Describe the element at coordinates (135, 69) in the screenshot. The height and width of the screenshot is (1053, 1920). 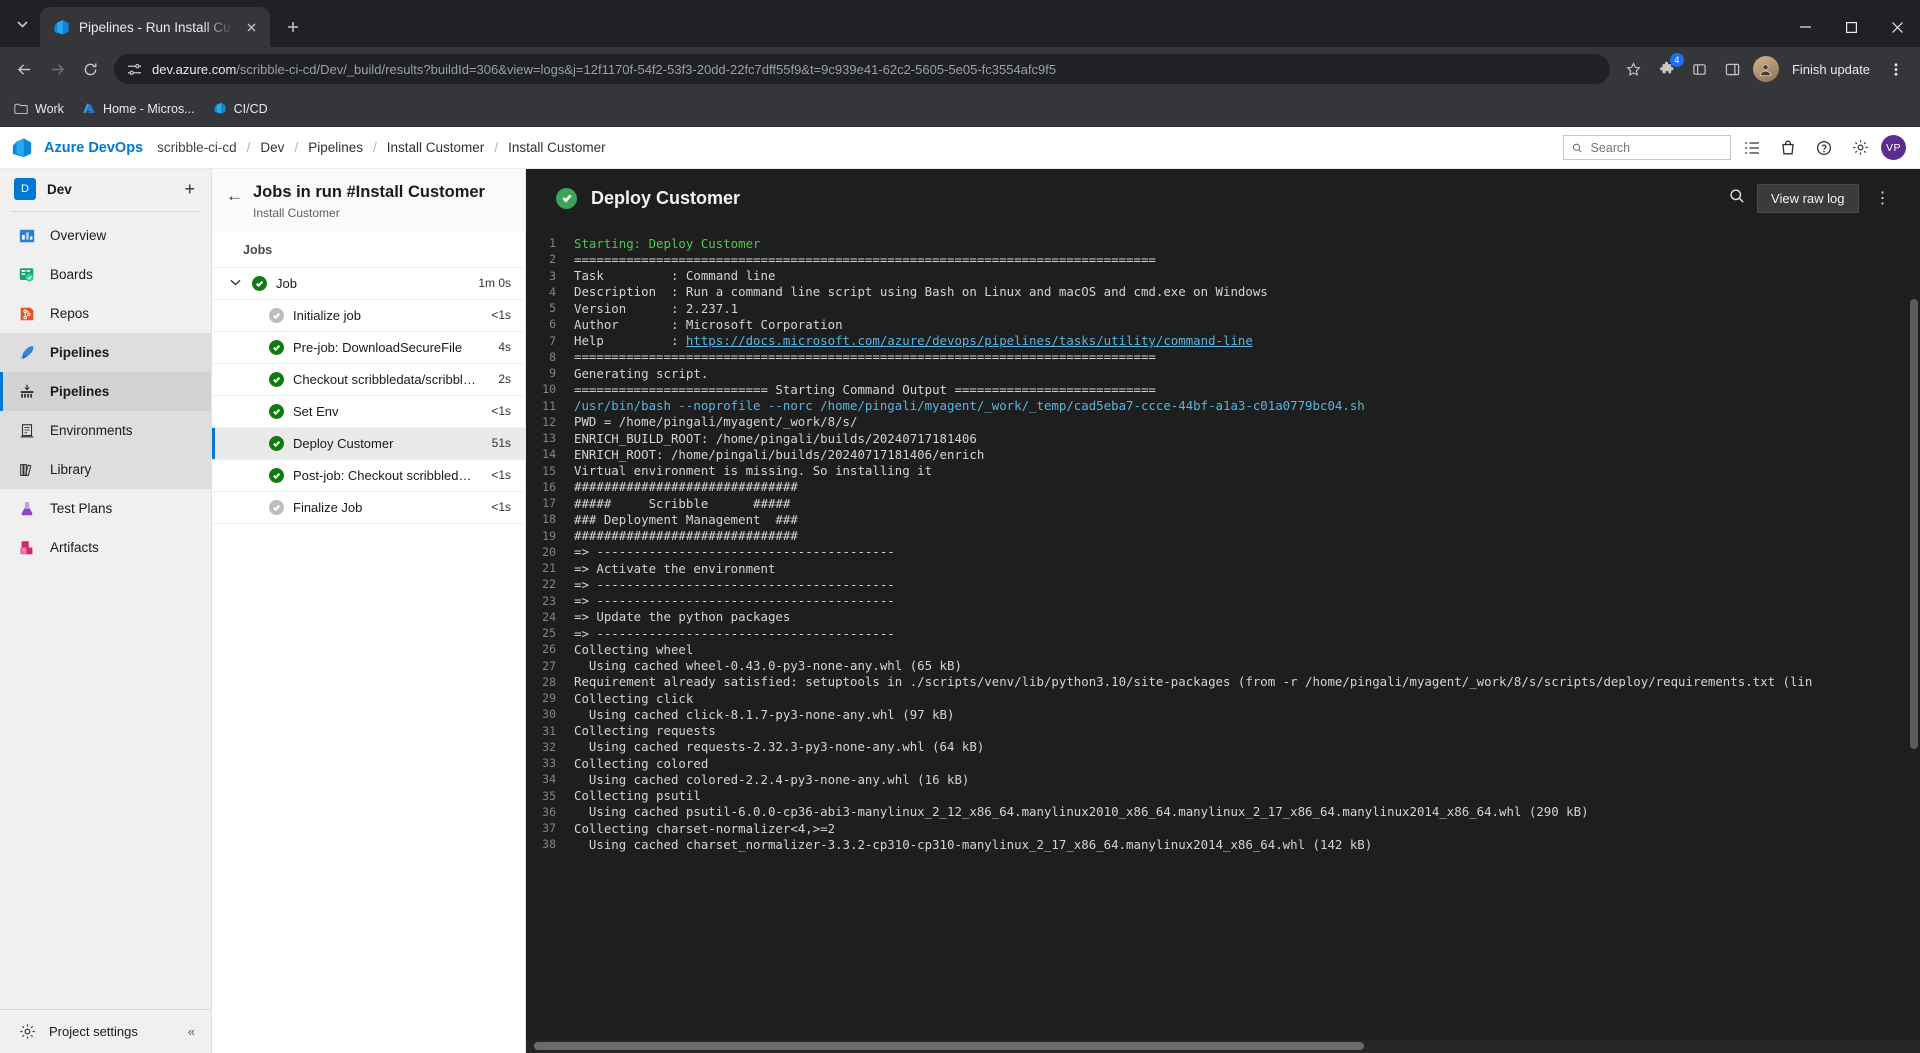
I see `site-settings-icon` at that location.